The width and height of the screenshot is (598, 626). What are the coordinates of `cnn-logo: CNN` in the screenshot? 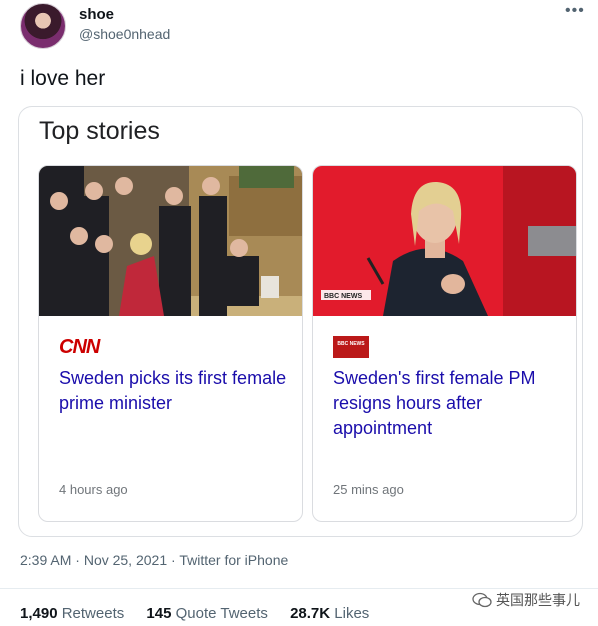 It's located at (79, 347).